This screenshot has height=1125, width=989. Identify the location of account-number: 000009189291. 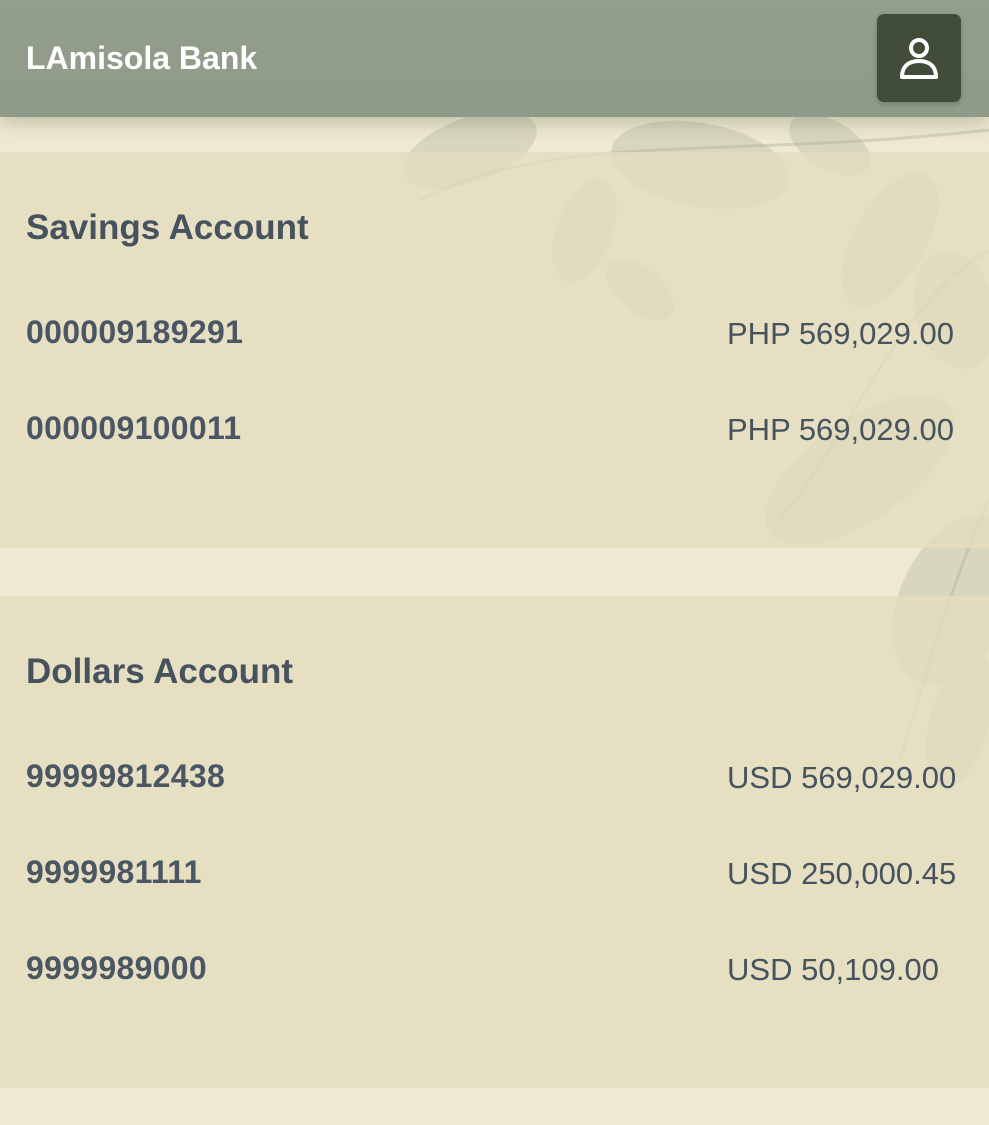
(135, 332).